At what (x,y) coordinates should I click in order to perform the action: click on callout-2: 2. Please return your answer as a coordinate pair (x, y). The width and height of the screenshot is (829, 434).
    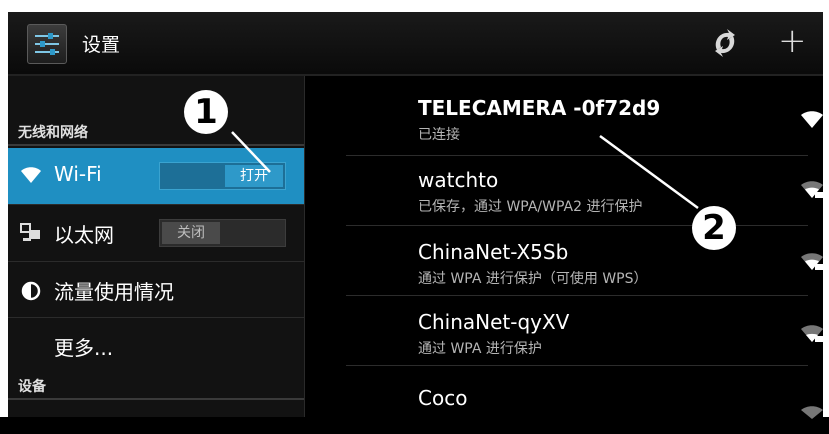
    Looking at the image, I should click on (714, 228).